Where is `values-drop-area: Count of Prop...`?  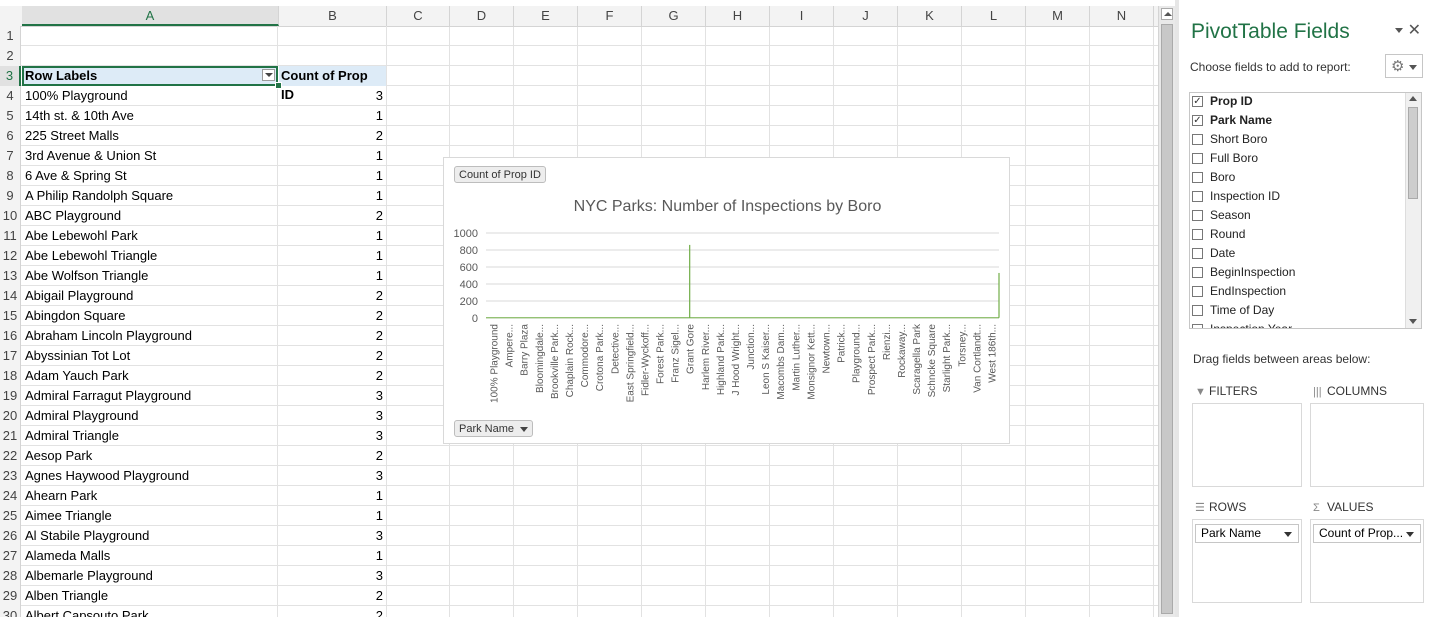
values-drop-area: Count of Prop... is located at coordinates (1367, 561).